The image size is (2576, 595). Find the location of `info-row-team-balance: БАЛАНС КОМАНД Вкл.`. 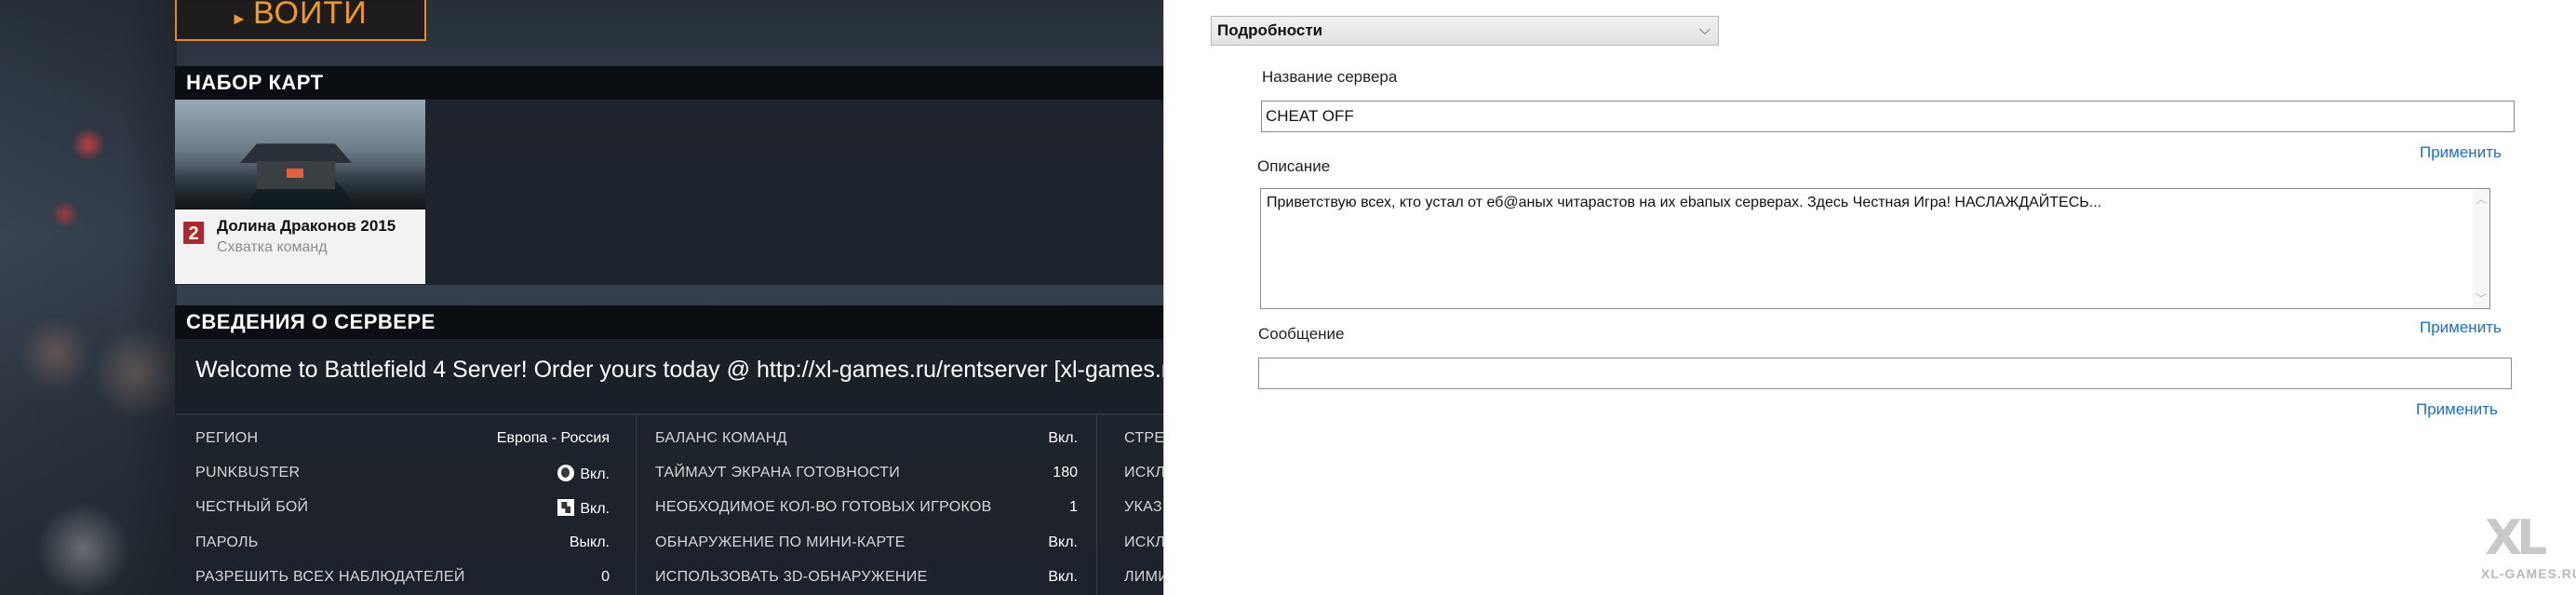

info-row-team-balance: БАЛАНС КОМАНД Вкл. is located at coordinates (866, 438).